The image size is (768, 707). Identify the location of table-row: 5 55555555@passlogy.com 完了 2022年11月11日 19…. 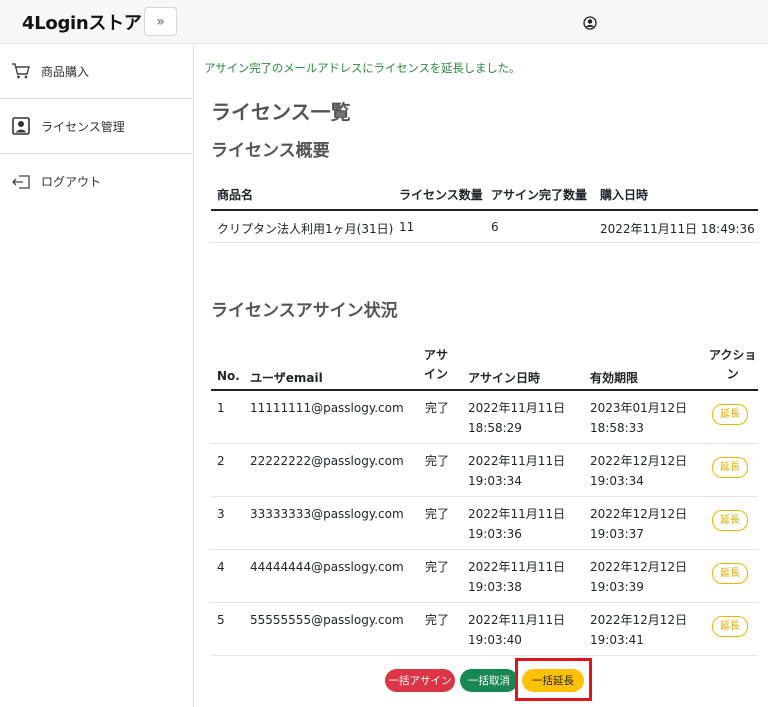
(484, 629).